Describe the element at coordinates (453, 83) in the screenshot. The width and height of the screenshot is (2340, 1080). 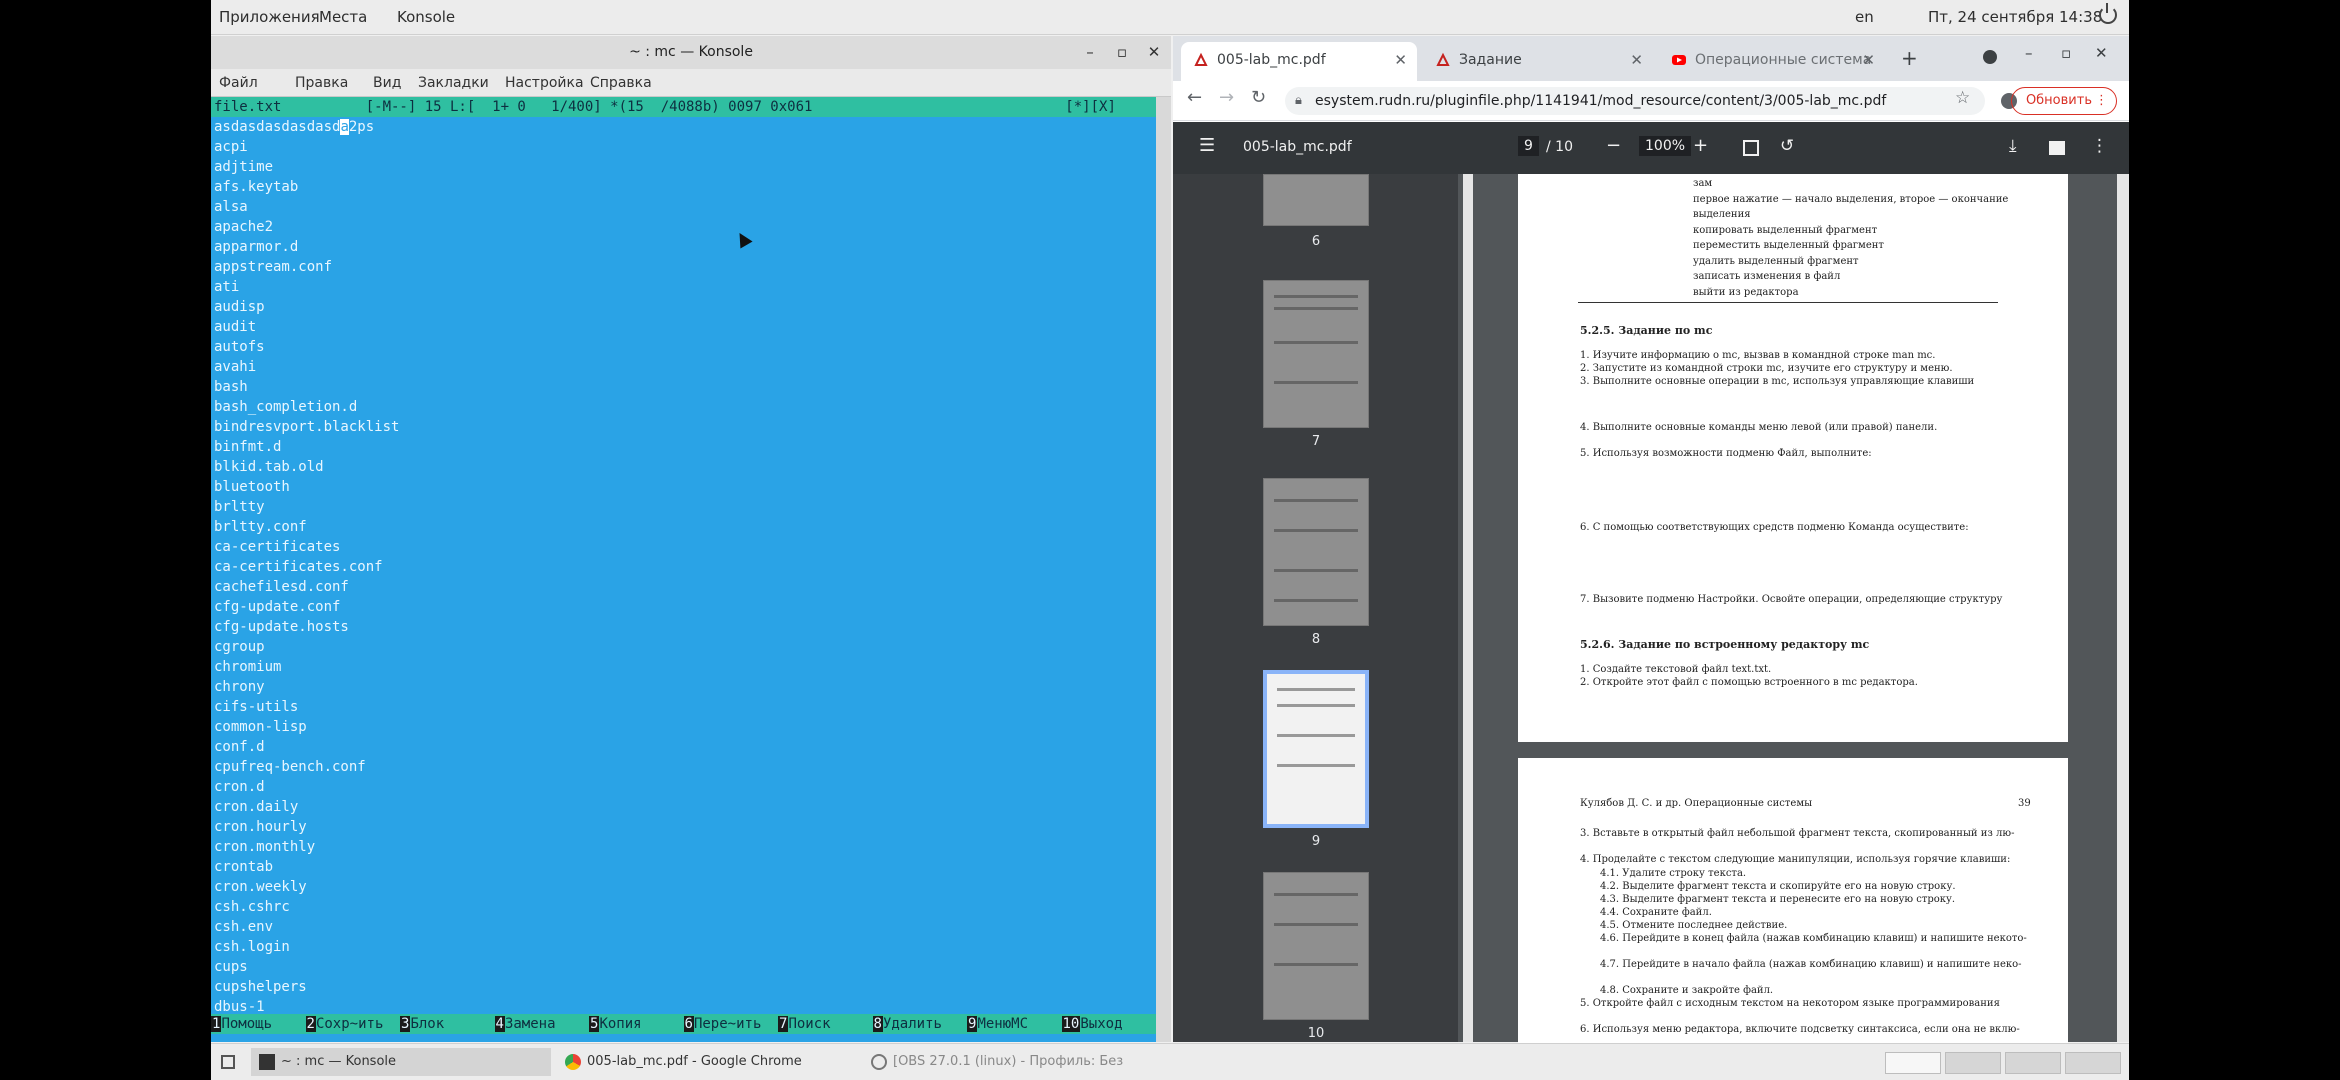
I see `menu-bookmarks: Закладки` at that location.